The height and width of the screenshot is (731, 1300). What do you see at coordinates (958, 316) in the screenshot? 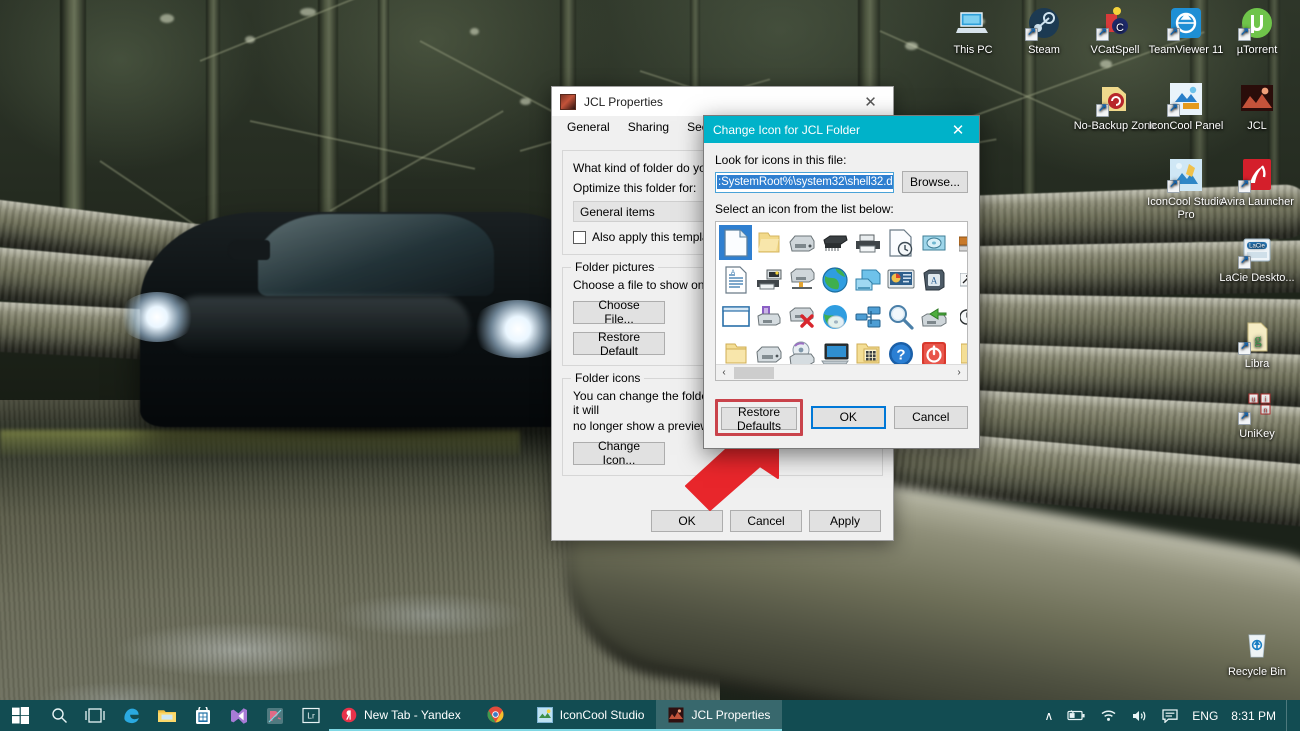
I see `icon-cell-clock-partial` at bounding box center [958, 316].